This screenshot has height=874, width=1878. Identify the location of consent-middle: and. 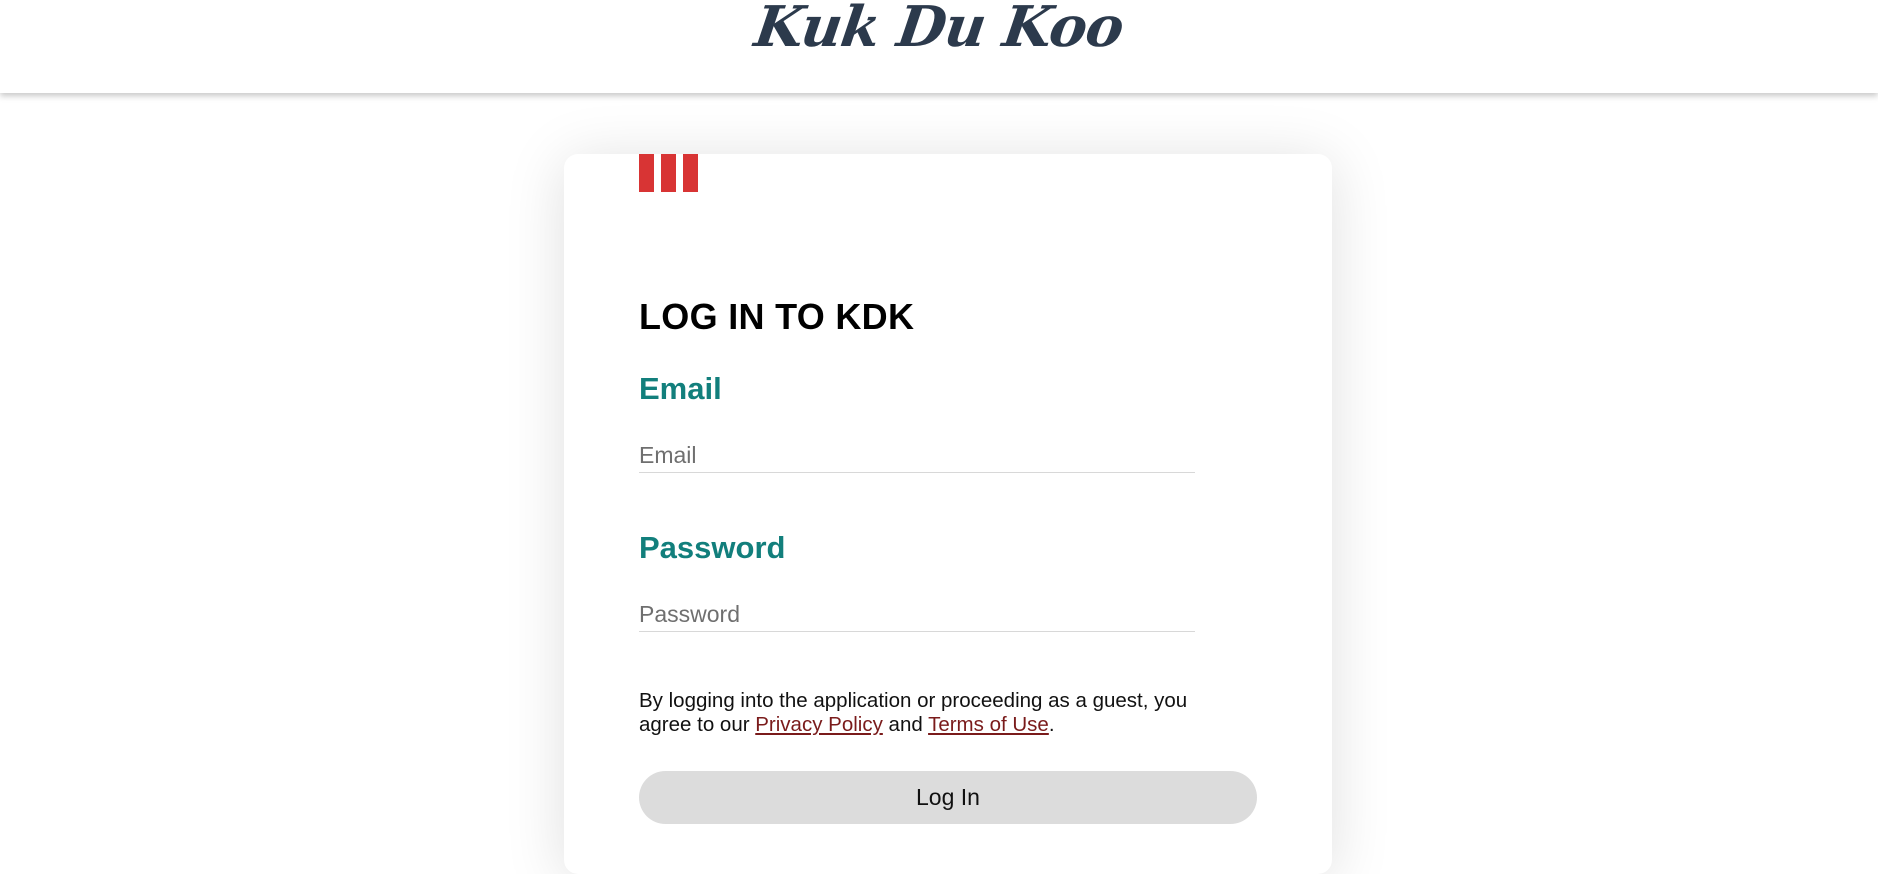
(905, 724).